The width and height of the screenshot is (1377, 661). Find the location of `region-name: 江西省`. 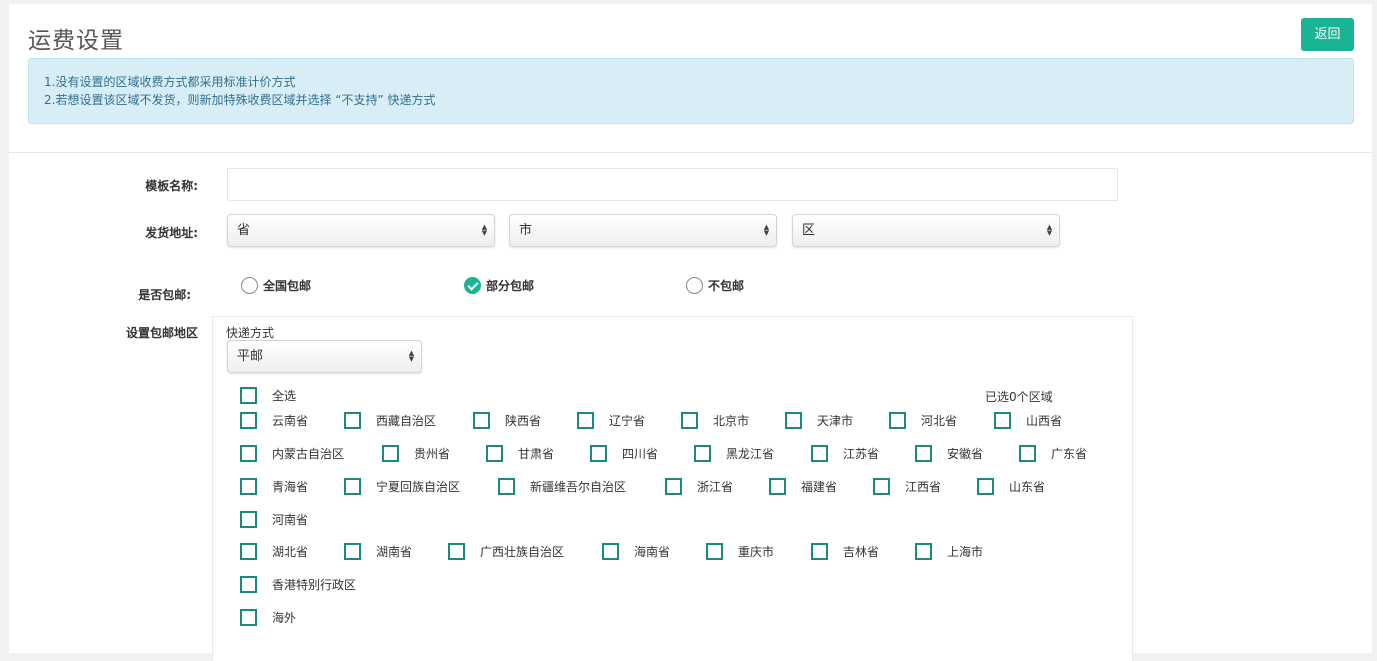

region-name: 江西省 is located at coordinates (923, 487).